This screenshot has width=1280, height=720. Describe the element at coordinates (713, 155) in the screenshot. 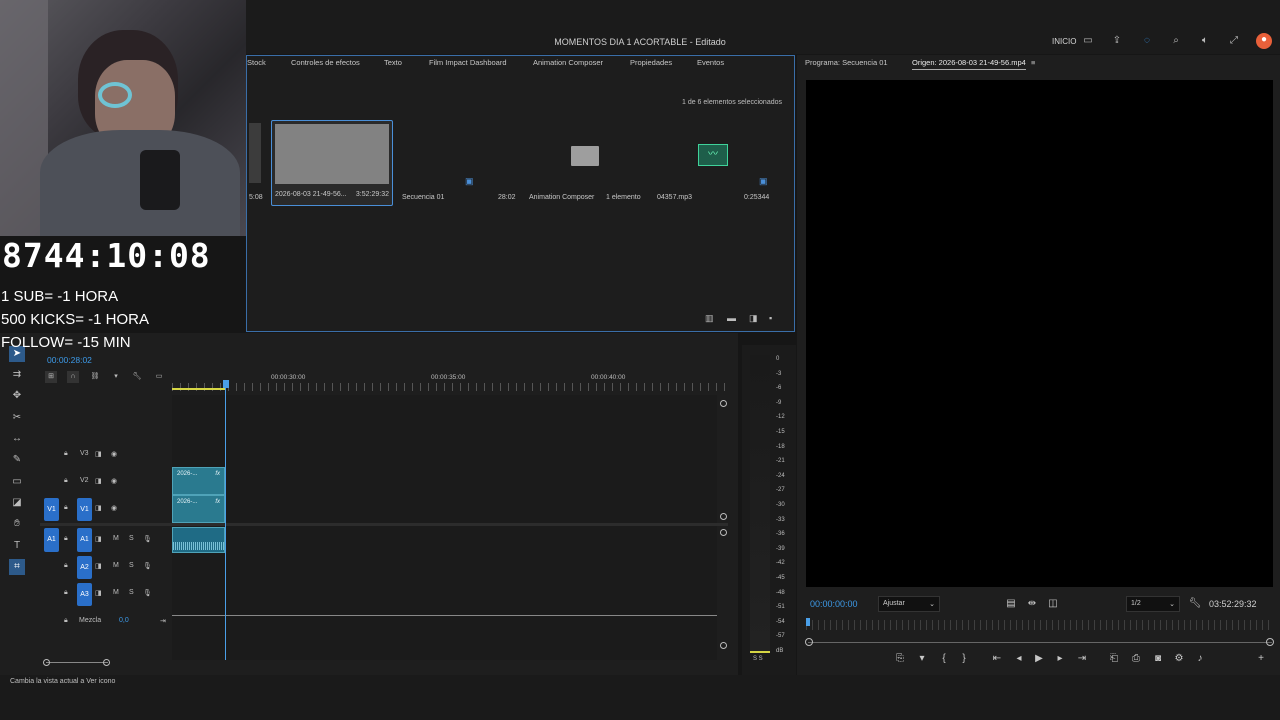

I see `audio-waveform-icon: 〰` at that location.